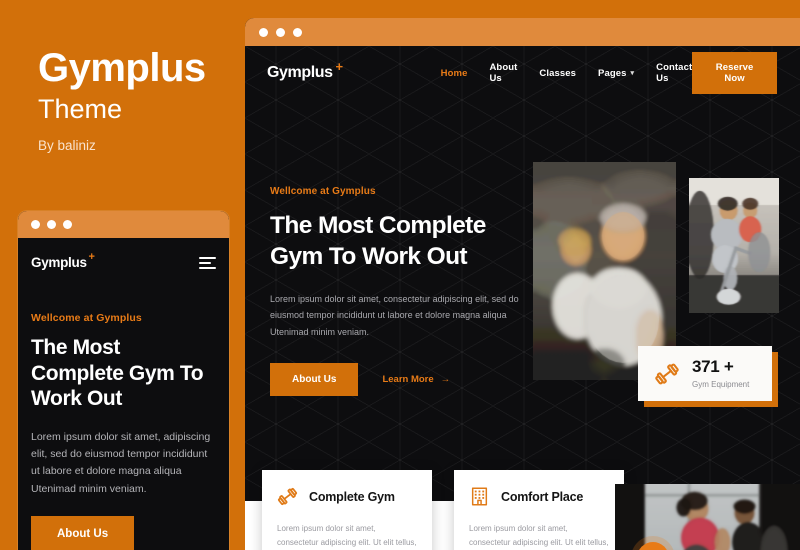 This screenshot has height=550, width=800. I want to click on mobile-logo-text: Gymplus, so click(59, 262).